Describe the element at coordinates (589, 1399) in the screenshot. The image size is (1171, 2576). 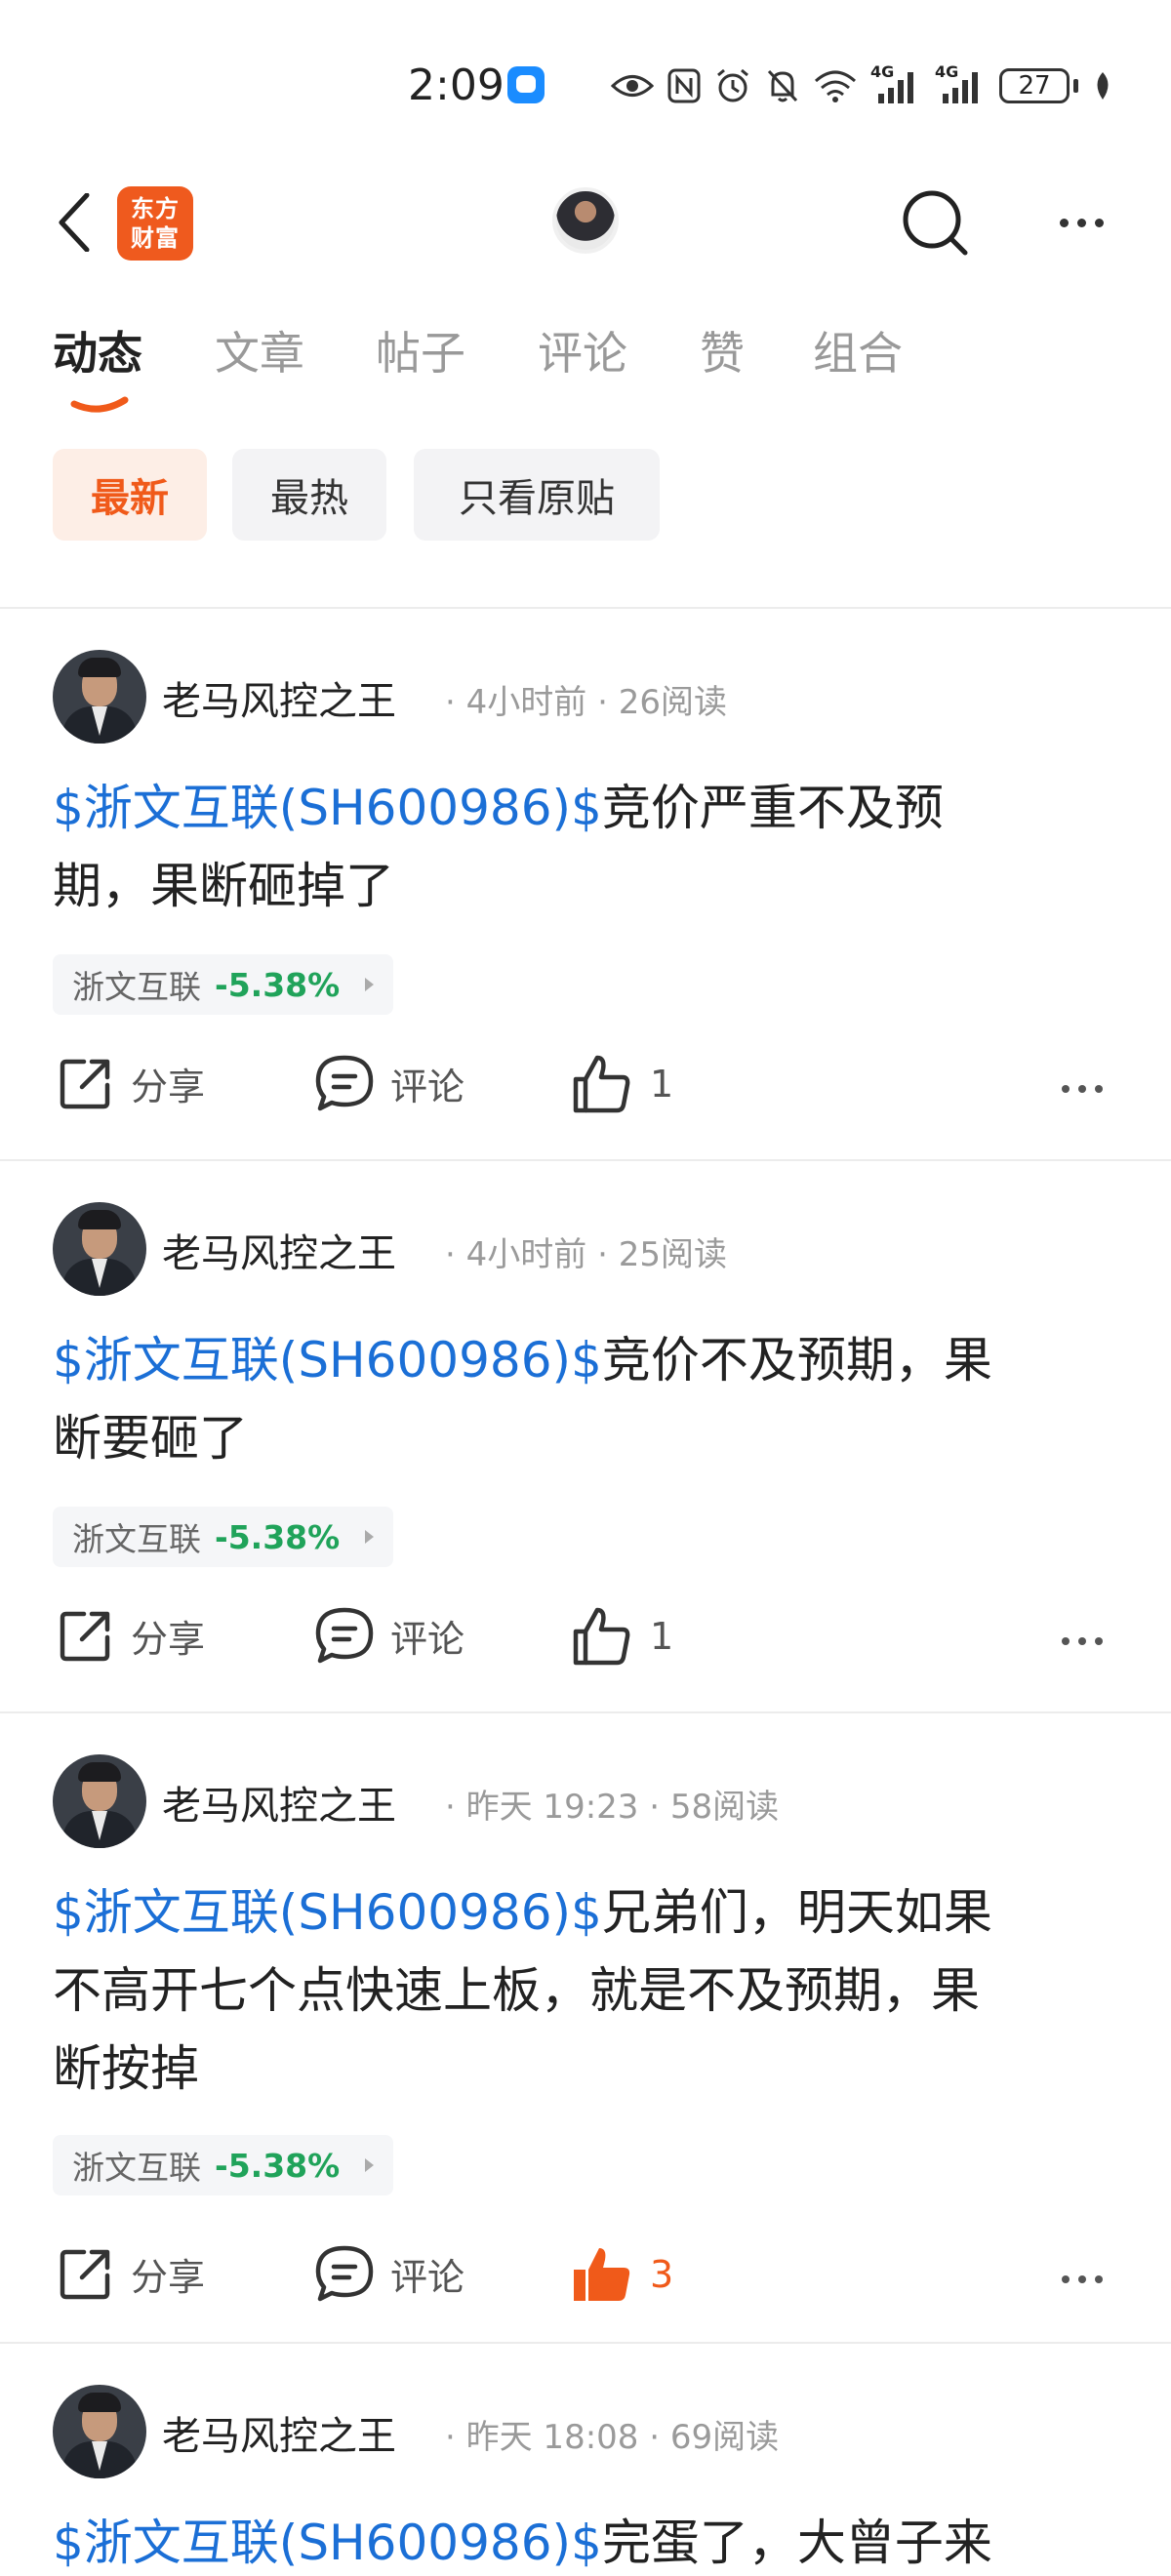
I see `post-content: $浙文互联(SH600986)$竞价不及预期，果 断要砸了` at that location.